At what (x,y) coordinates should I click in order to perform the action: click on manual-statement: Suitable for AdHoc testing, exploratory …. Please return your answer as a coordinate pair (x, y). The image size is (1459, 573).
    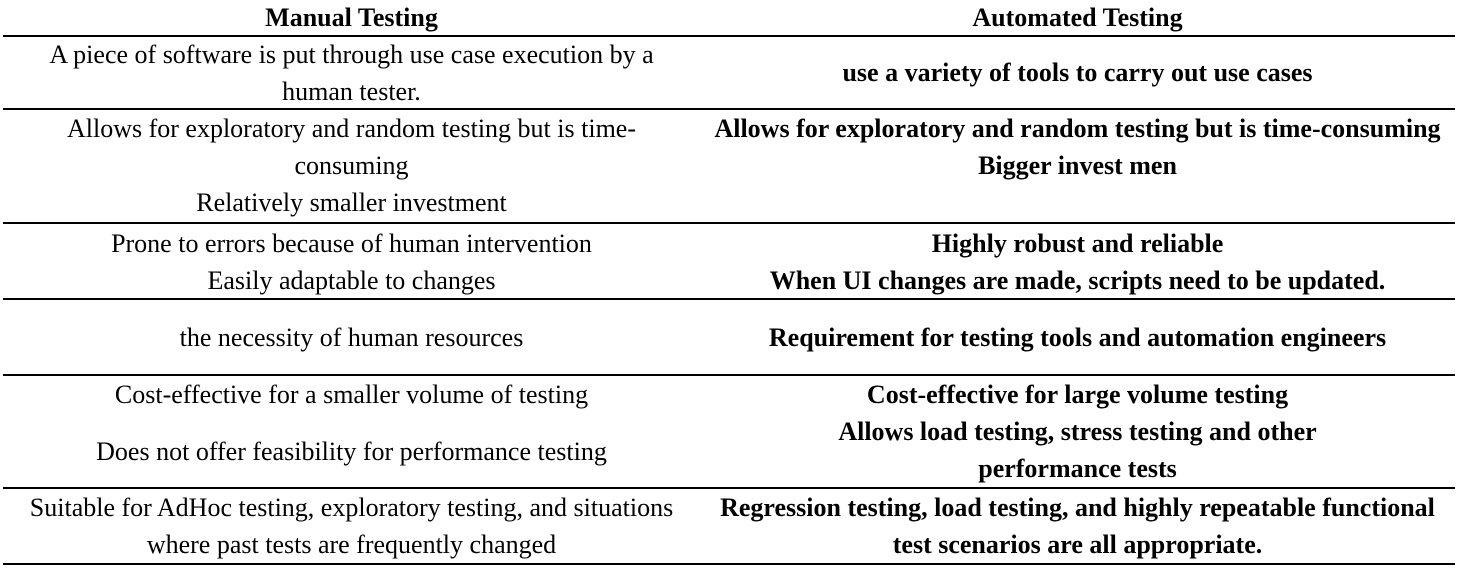
    Looking at the image, I should click on (351, 526).